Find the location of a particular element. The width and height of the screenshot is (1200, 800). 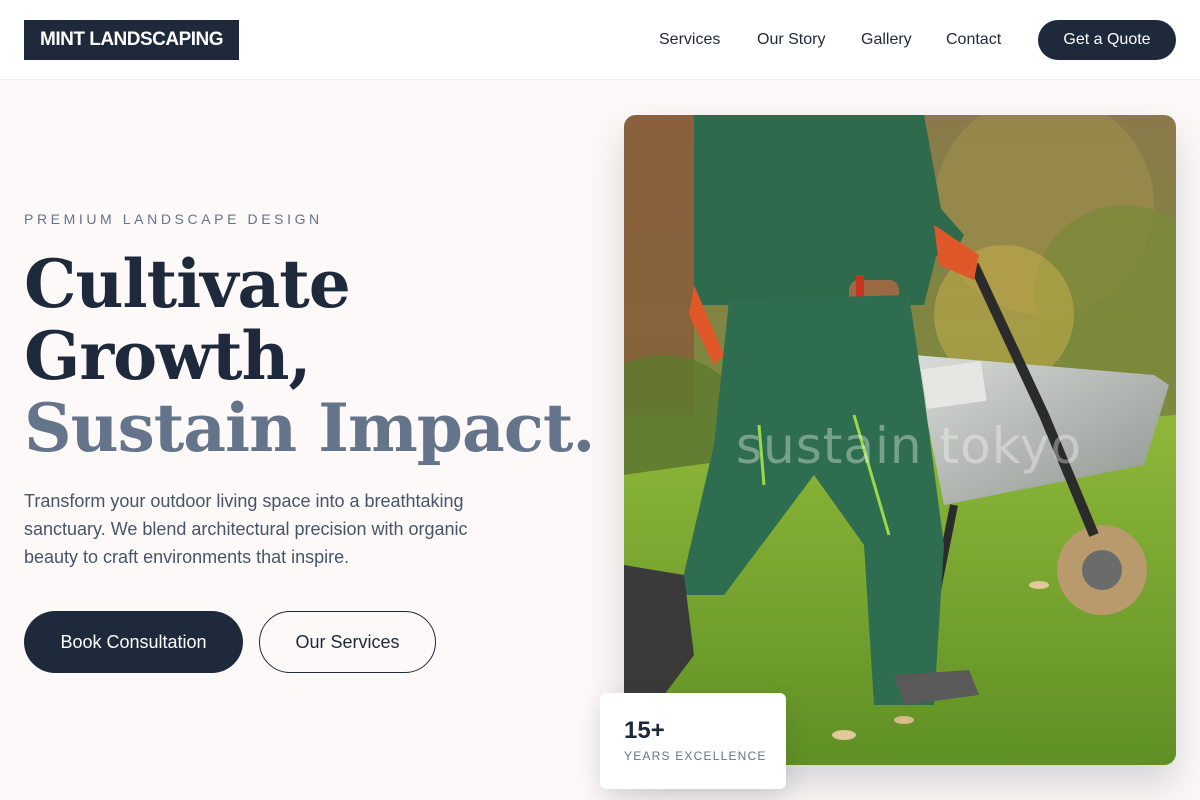

hero-eyebrow: PREMIUM LANDSCAPE DESIGN is located at coordinates (173, 219).